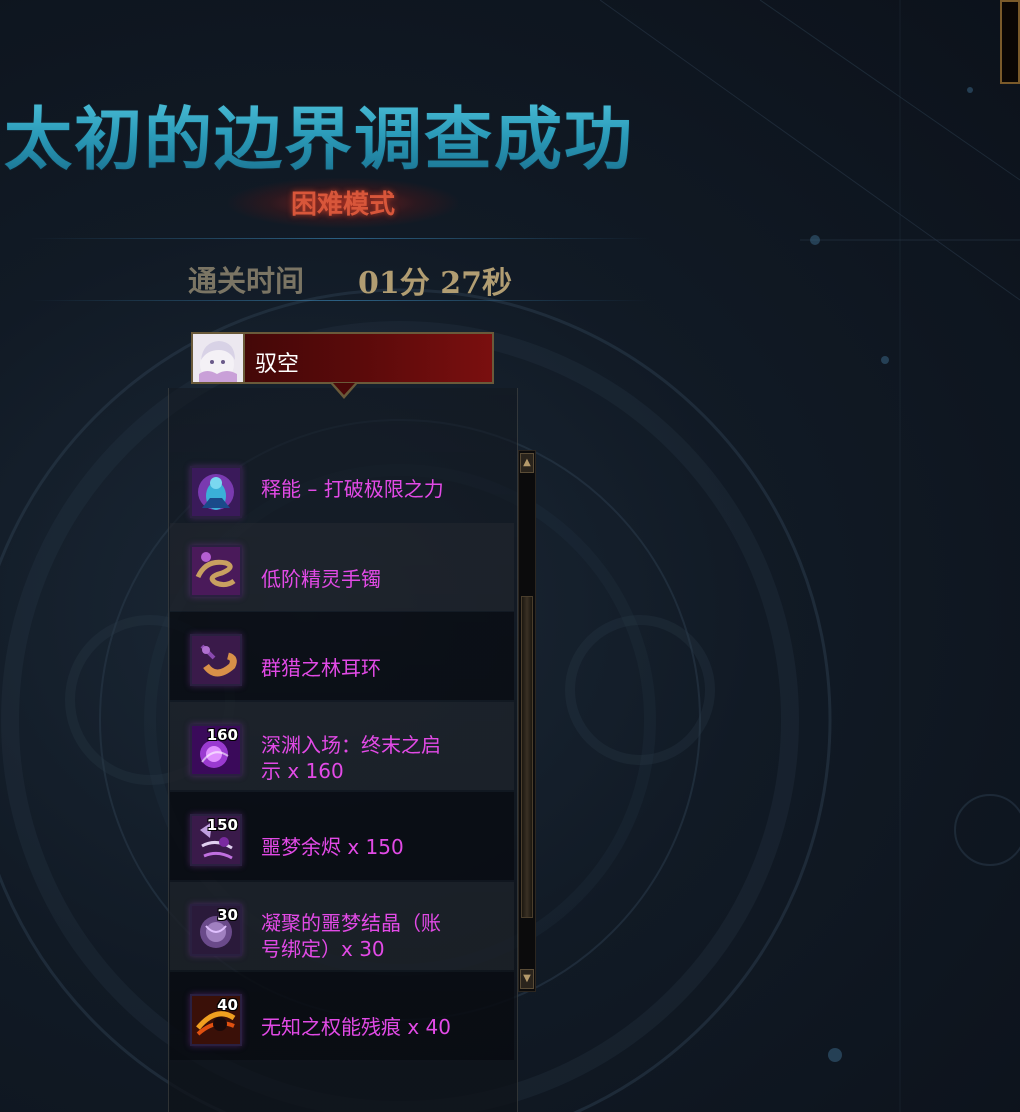 Image resolution: width=1020 pixels, height=1112 pixels. Describe the element at coordinates (527, 757) in the screenshot. I see `scroll-thumb` at that location.